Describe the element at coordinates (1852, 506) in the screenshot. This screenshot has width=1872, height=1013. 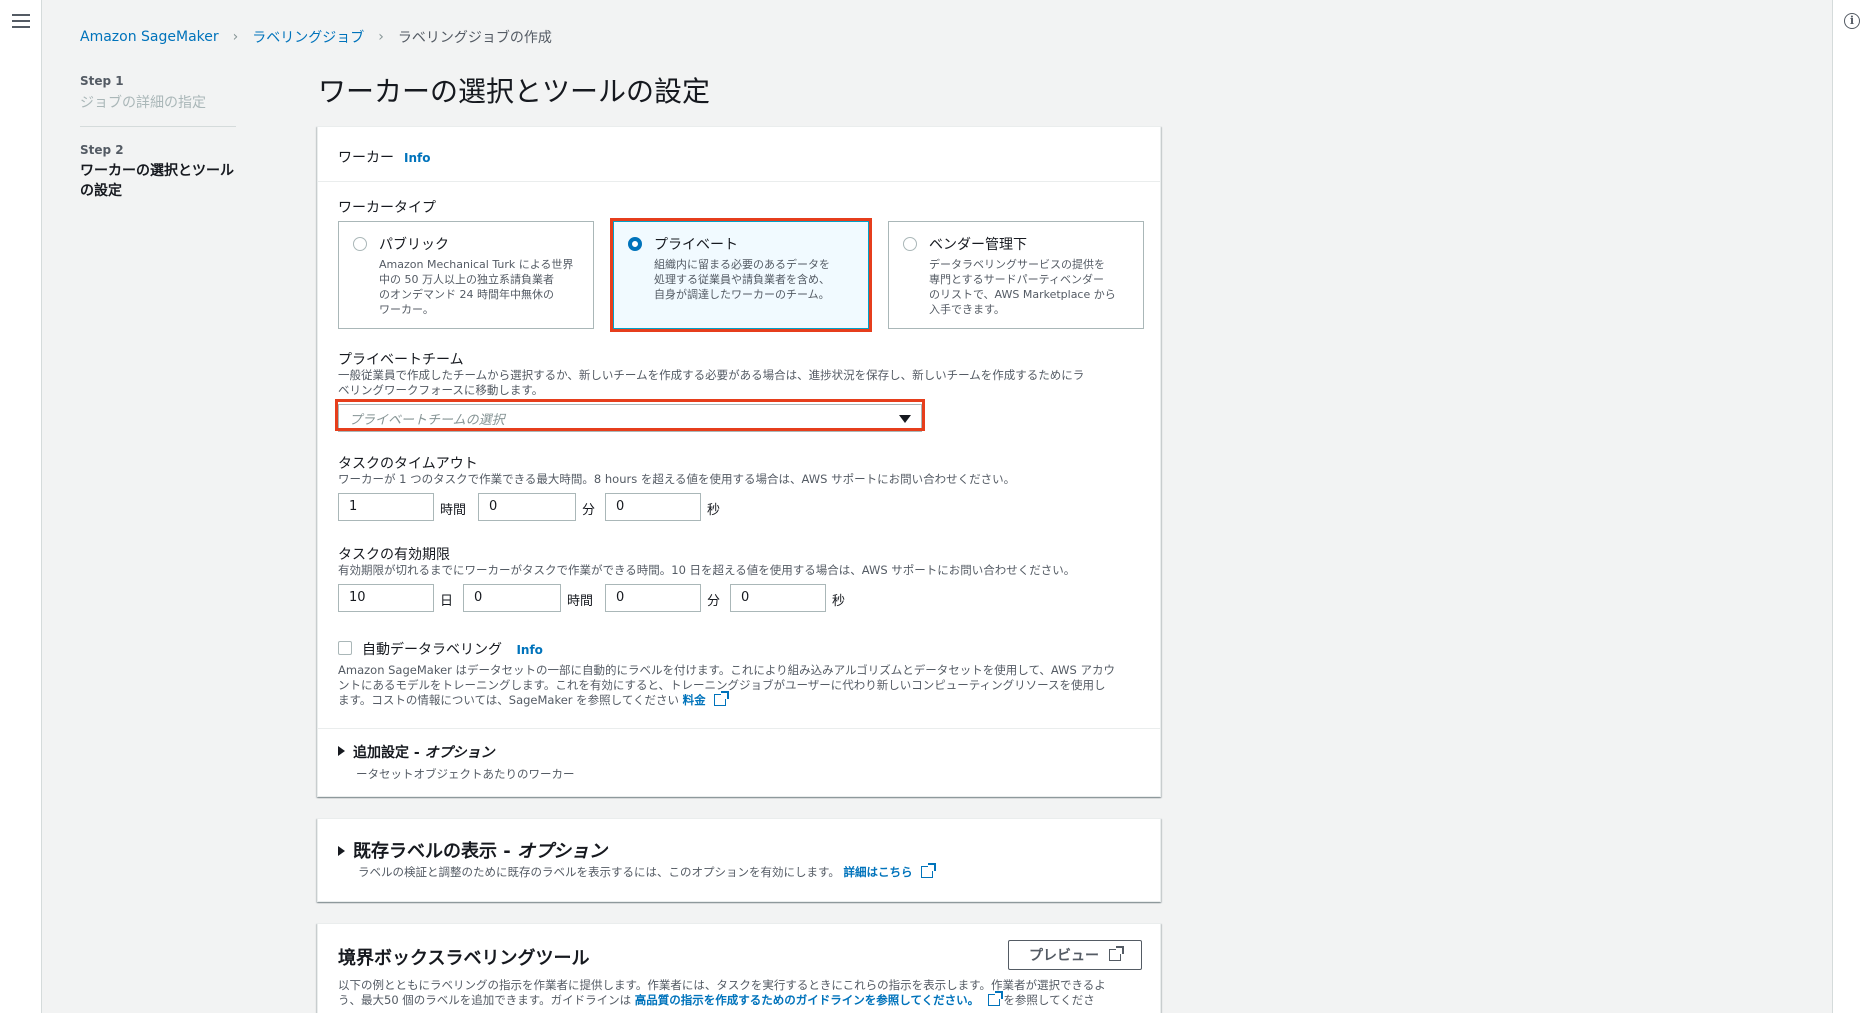
I see `right-tools-rail: i` at that location.